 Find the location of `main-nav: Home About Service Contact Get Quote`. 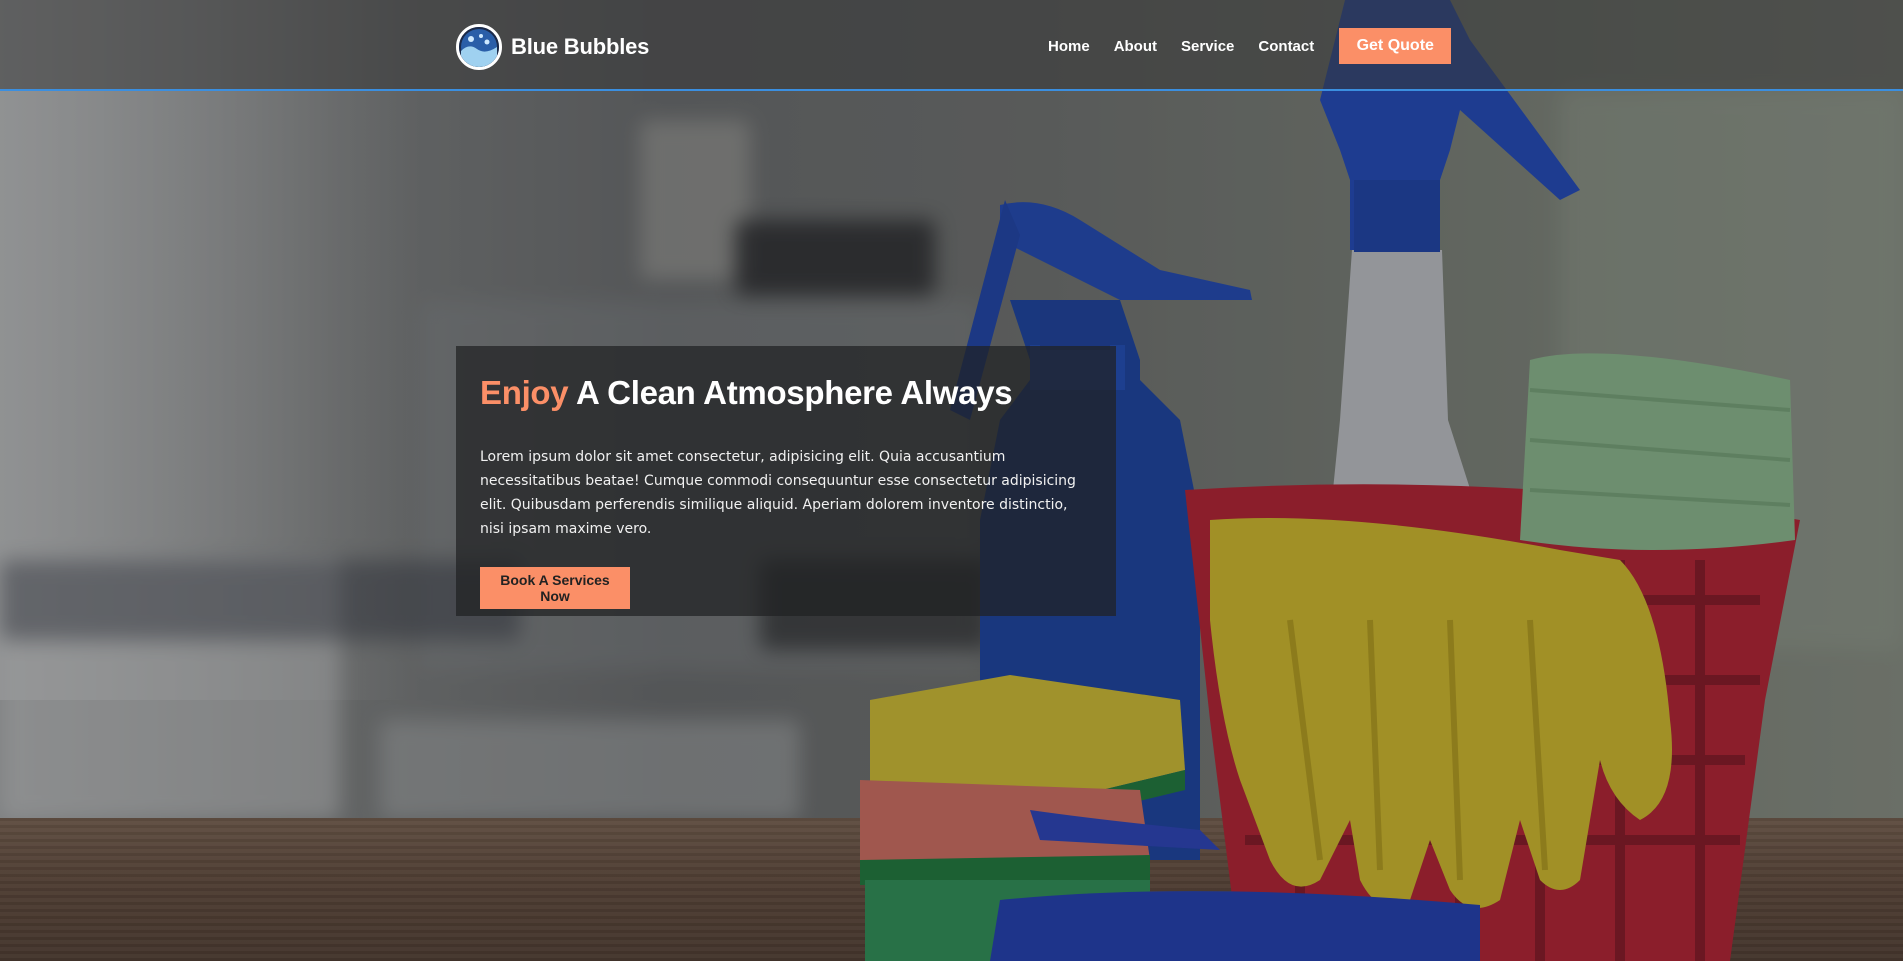

main-nav: Home About Service Contact Get Quote is located at coordinates (1250, 46).